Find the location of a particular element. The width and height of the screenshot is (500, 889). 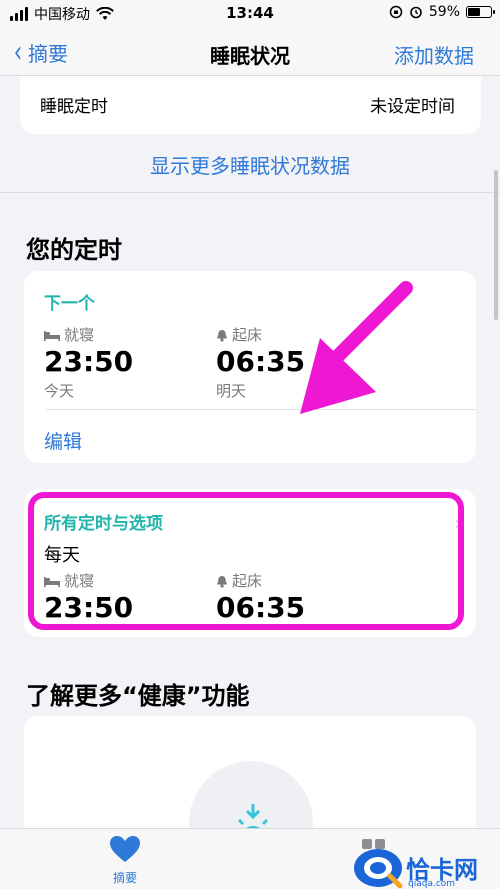

sleep-schedule-value: 未设定时间 is located at coordinates (412, 107).